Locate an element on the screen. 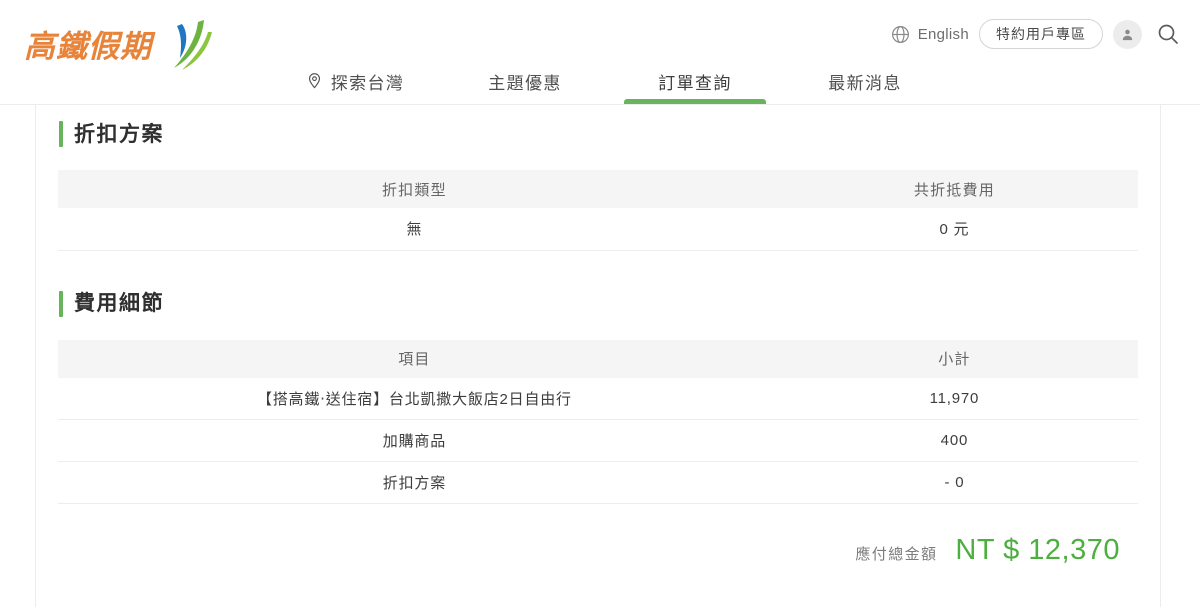 Image resolution: width=1200 pixels, height=607 pixels. fee-item-subtotal: - 0 is located at coordinates (954, 482).